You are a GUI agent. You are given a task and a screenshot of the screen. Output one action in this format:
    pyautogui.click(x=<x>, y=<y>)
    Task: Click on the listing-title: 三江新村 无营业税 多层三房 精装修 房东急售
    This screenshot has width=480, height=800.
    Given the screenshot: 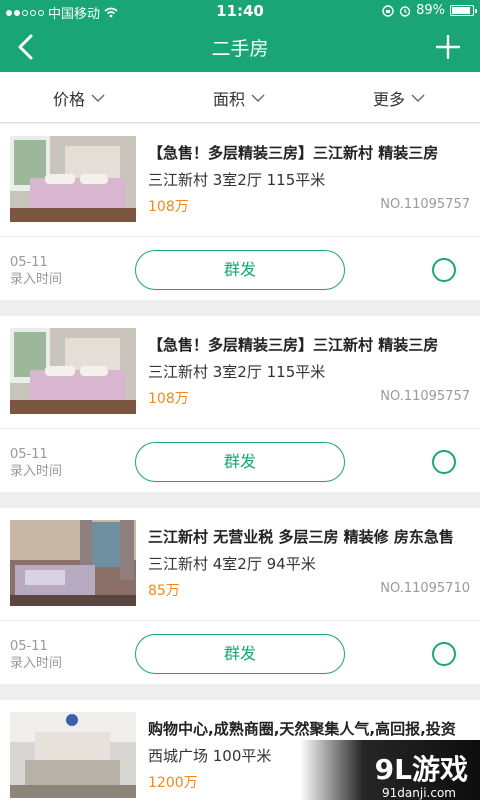 What is the action you would take?
    pyautogui.click(x=301, y=537)
    